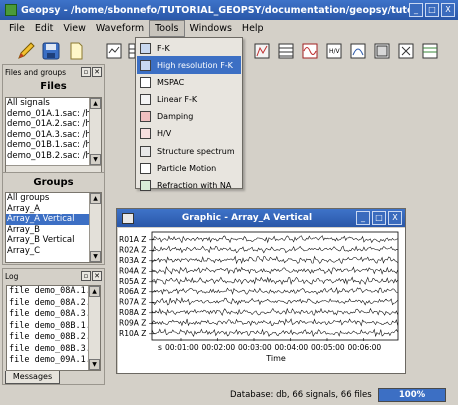 This screenshot has width=458, height=405. What do you see at coordinates (95, 227) in the screenshot?
I see `groups-vscroll: ▲ ▼` at bounding box center [95, 227].